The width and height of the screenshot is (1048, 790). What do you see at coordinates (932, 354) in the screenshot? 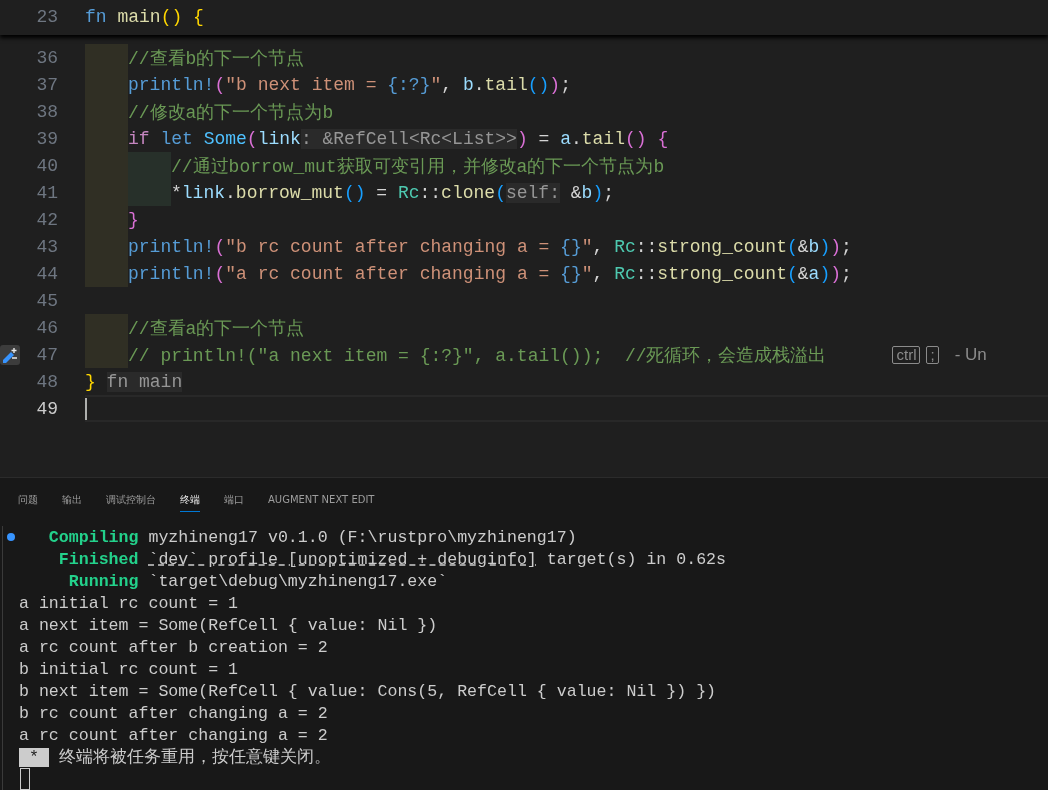
I see `keycap: ;` at bounding box center [932, 354].